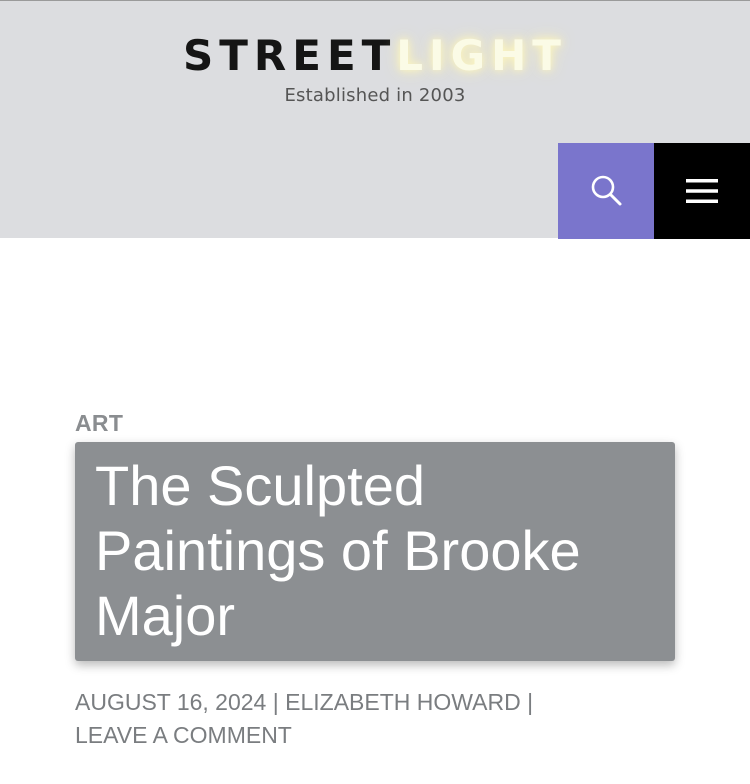 The width and height of the screenshot is (750, 784). What do you see at coordinates (183, 735) in the screenshot?
I see `leave-comment-link: LEAVE A COMMENT` at bounding box center [183, 735].